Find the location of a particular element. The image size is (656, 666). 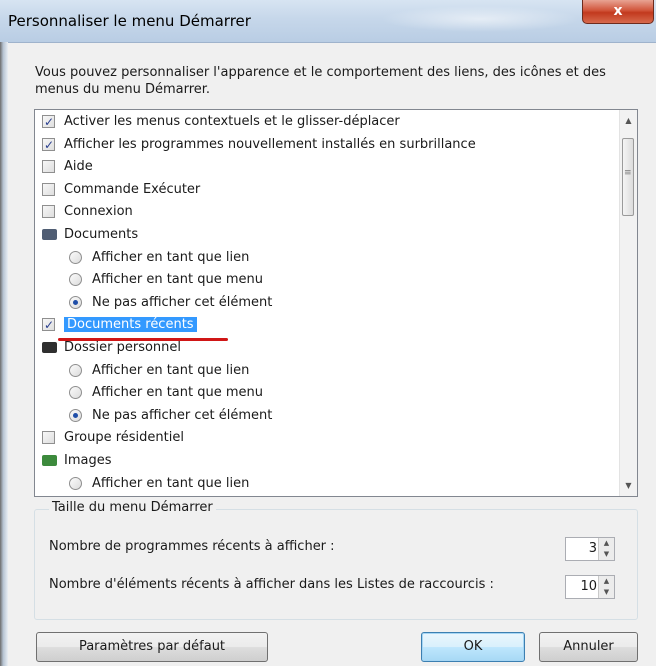

close-button: x is located at coordinates (618, 12).